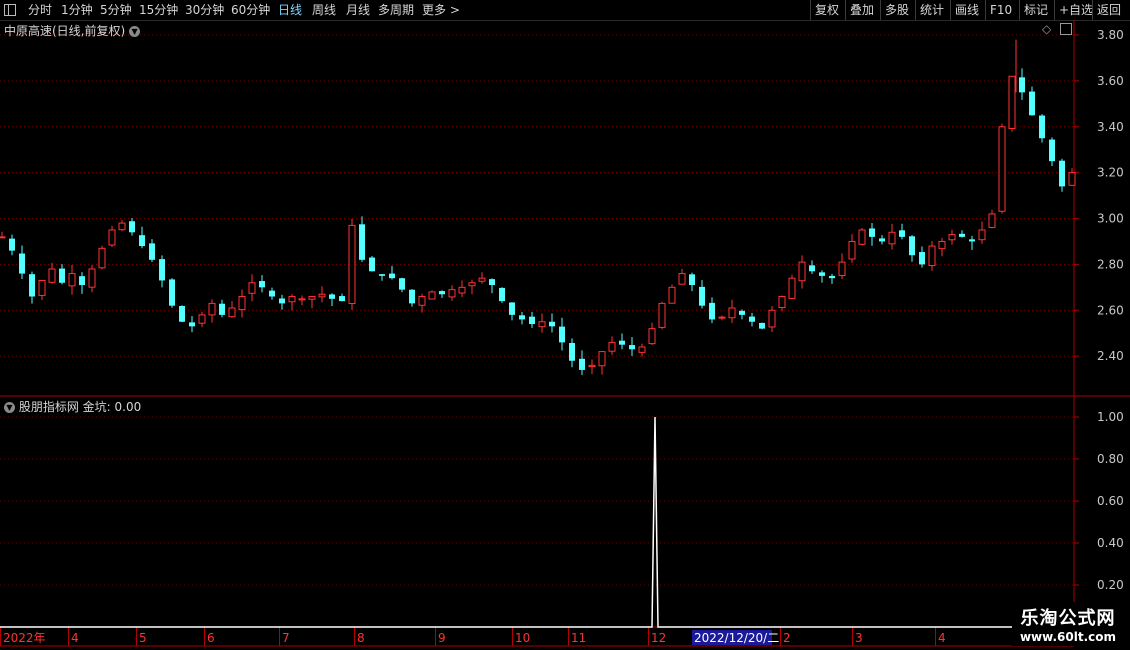 The width and height of the screenshot is (1130, 650). I want to click on indicator-tick-label: 0.80, so click(1110, 459).